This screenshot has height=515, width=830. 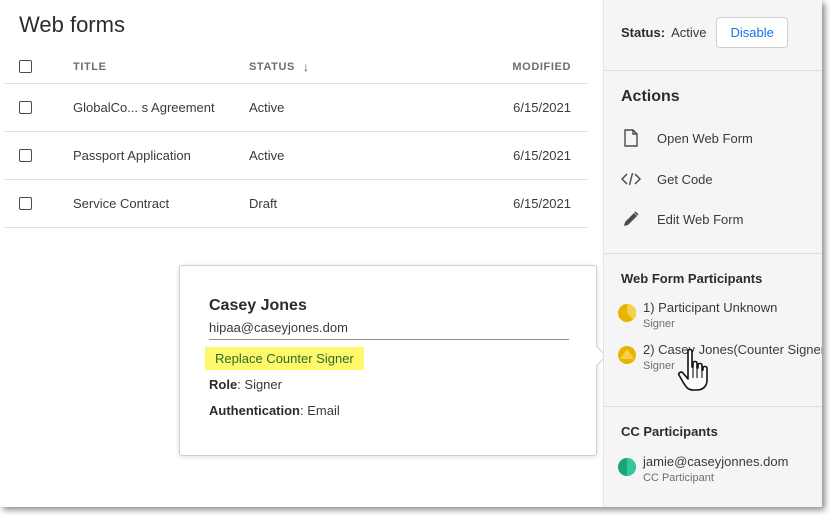 I want to click on row-status: Draft, so click(x=263, y=203).